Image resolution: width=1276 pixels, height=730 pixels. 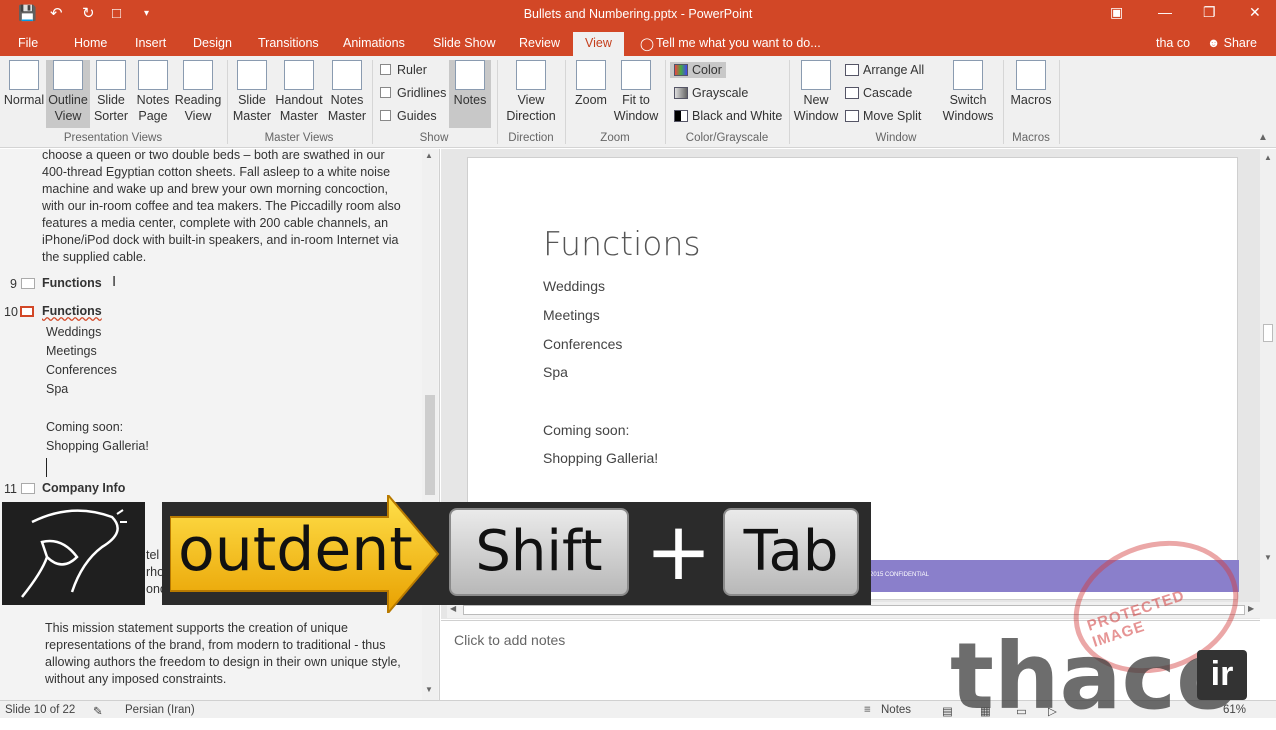 I want to click on direction-group-label: Direction, so click(x=531, y=138).